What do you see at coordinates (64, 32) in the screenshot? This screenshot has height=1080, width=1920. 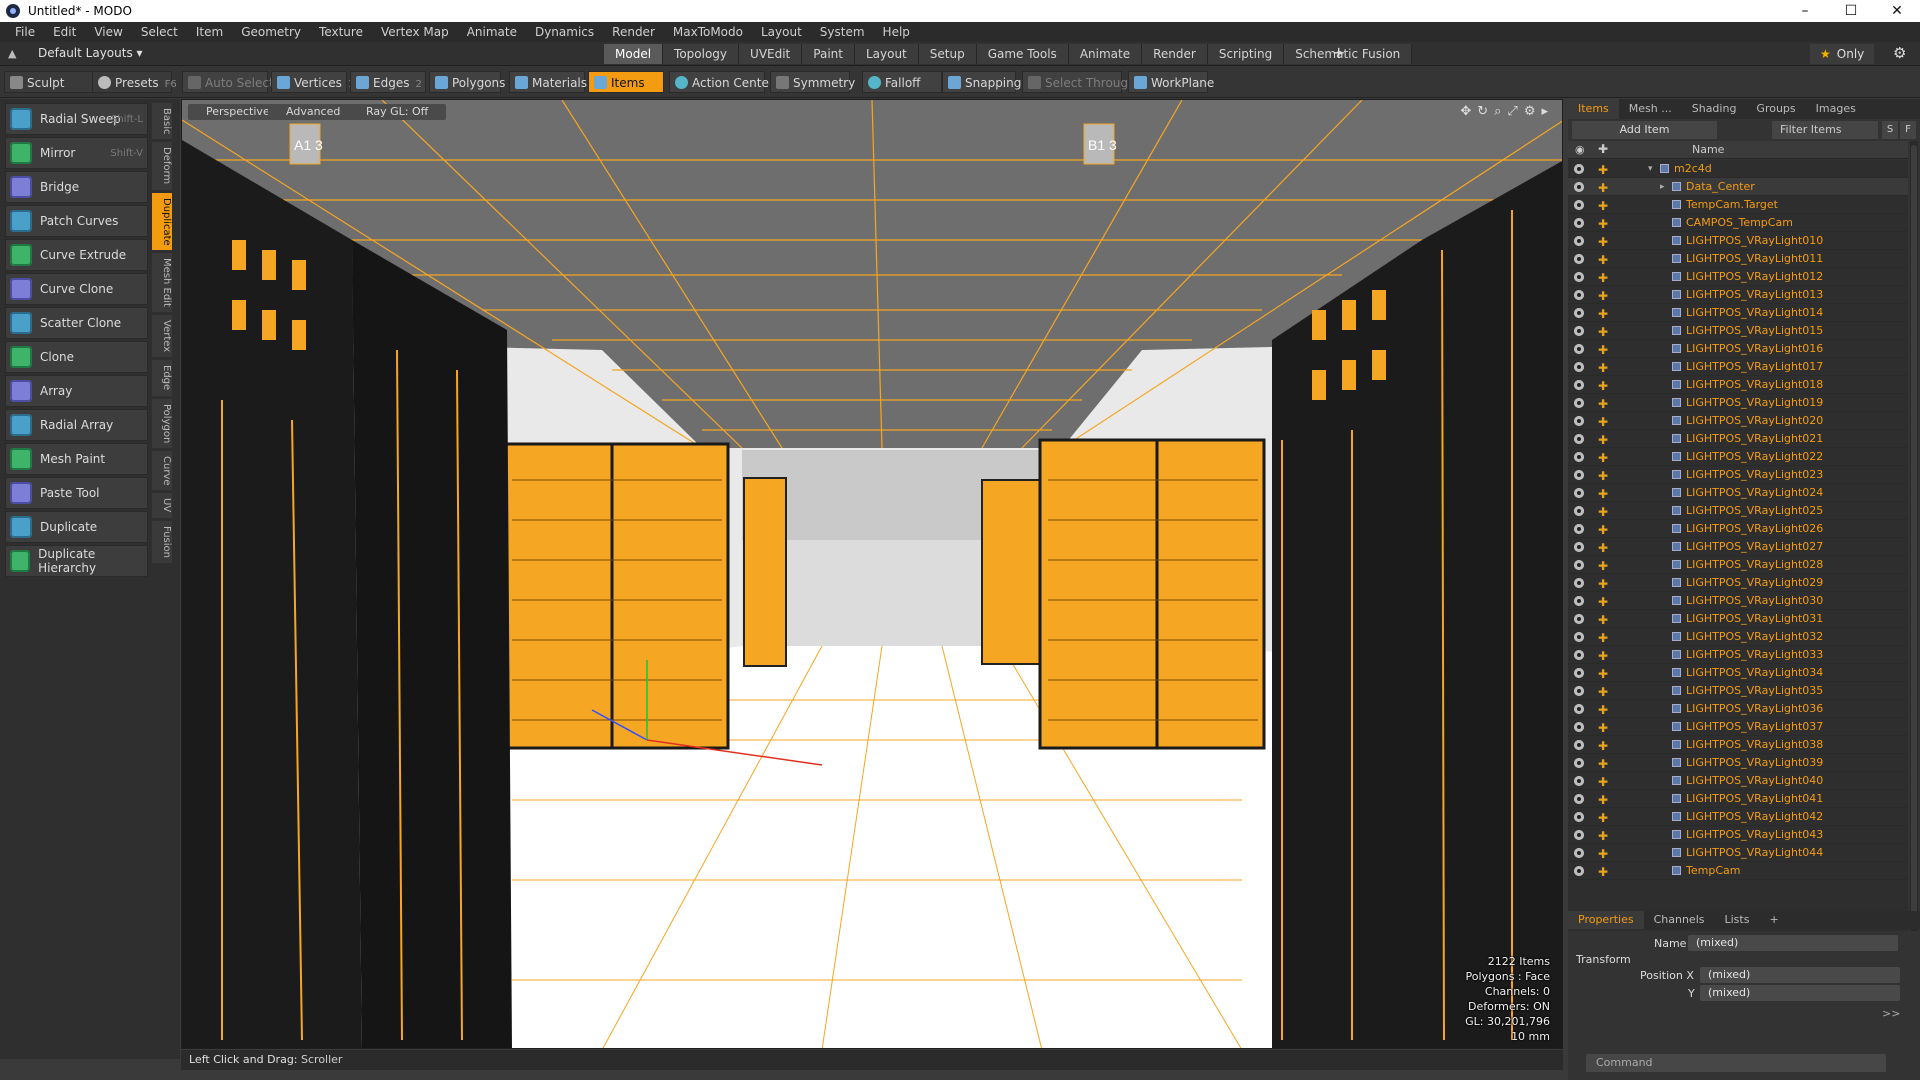 I see `menu-edit: Edit` at bounding box center [64, 32].